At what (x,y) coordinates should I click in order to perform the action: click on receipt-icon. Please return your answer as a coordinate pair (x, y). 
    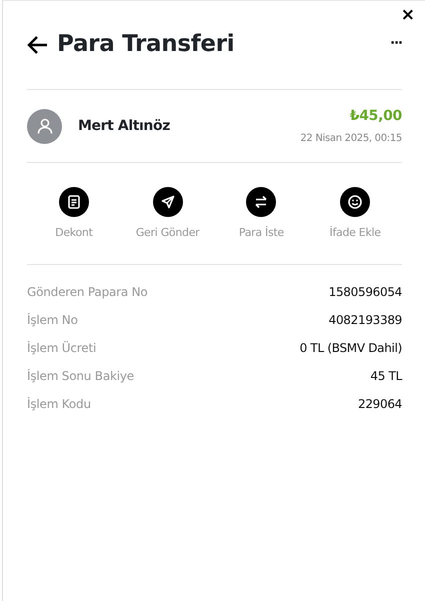
    Looking at the image, I should click on (73, 202).